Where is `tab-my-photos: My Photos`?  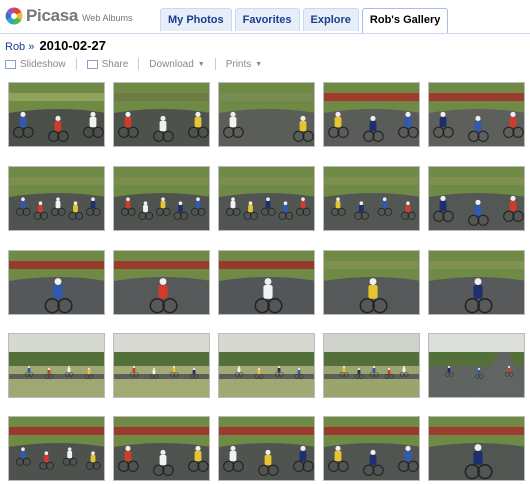
tab-my-photos: My Photos is located at coordinates (196, 19).